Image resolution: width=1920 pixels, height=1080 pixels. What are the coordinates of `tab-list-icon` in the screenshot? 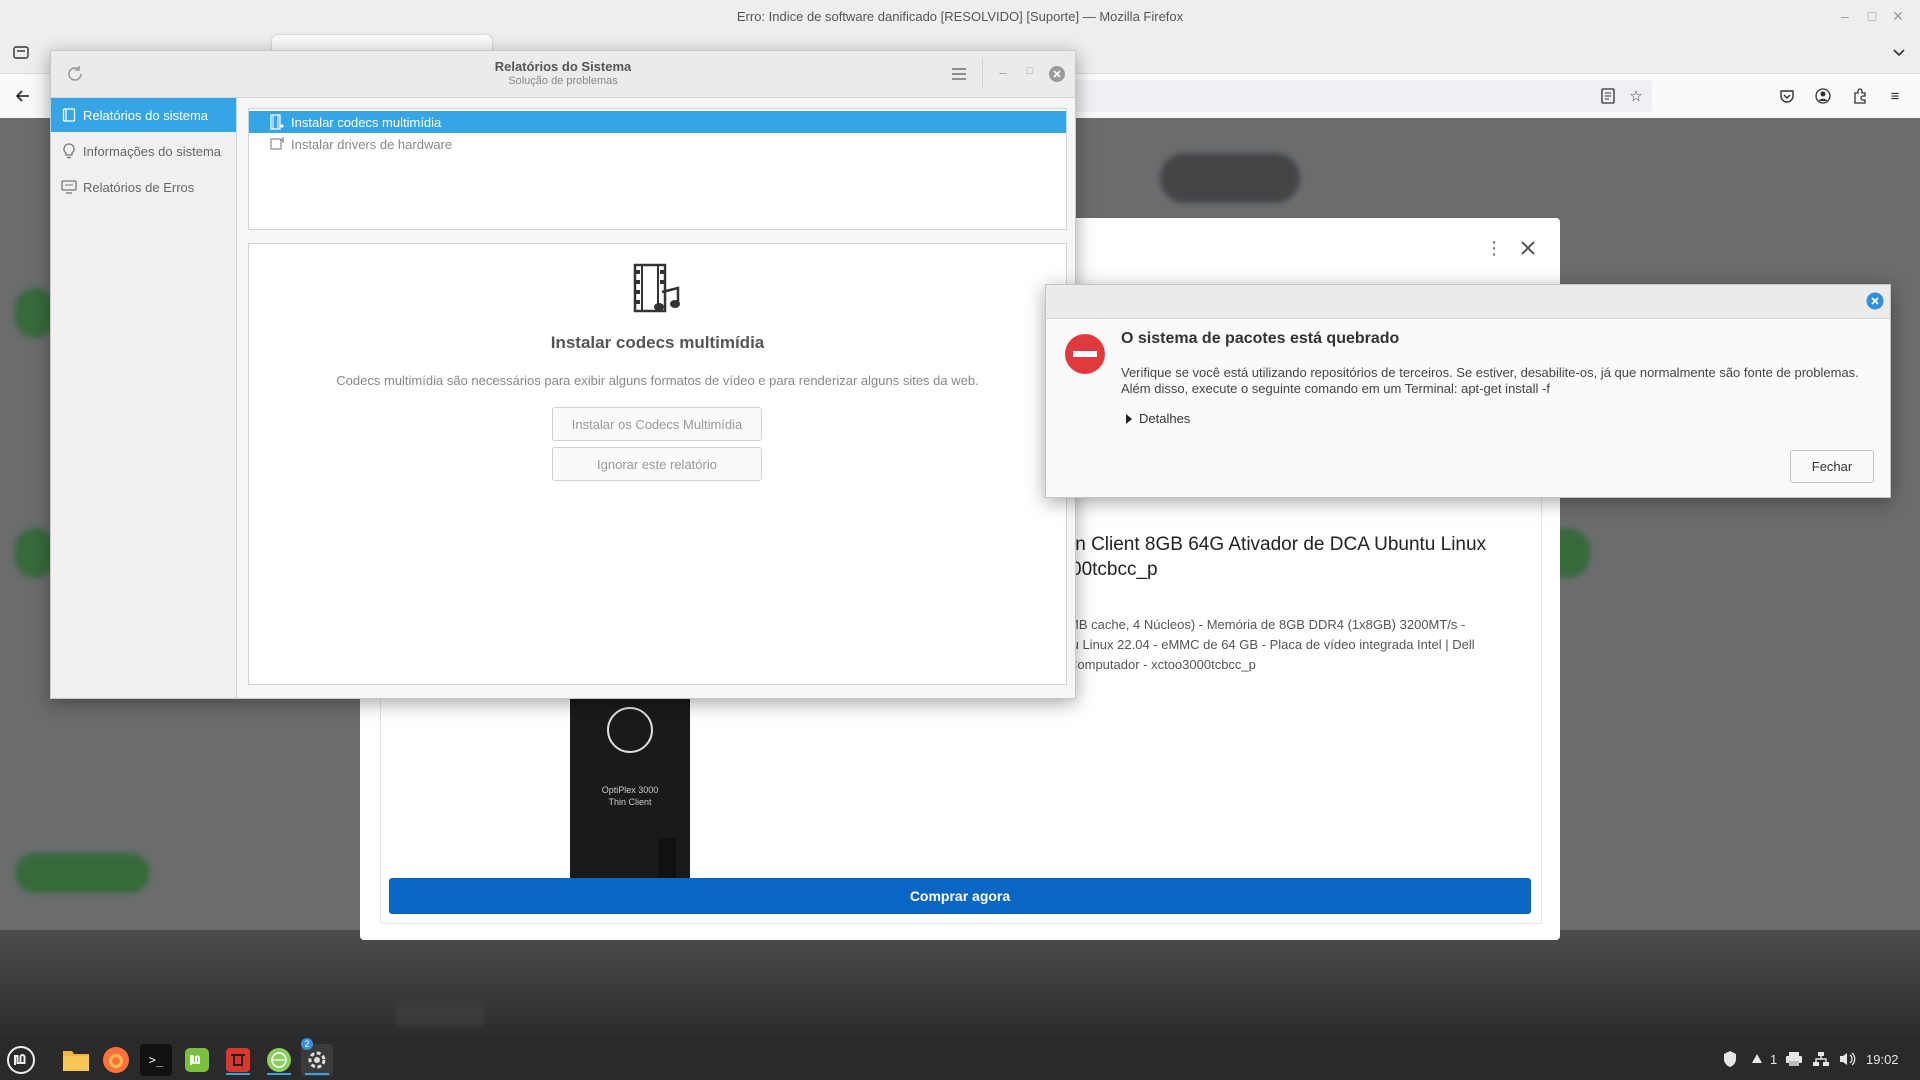 It's located at (21, 52).